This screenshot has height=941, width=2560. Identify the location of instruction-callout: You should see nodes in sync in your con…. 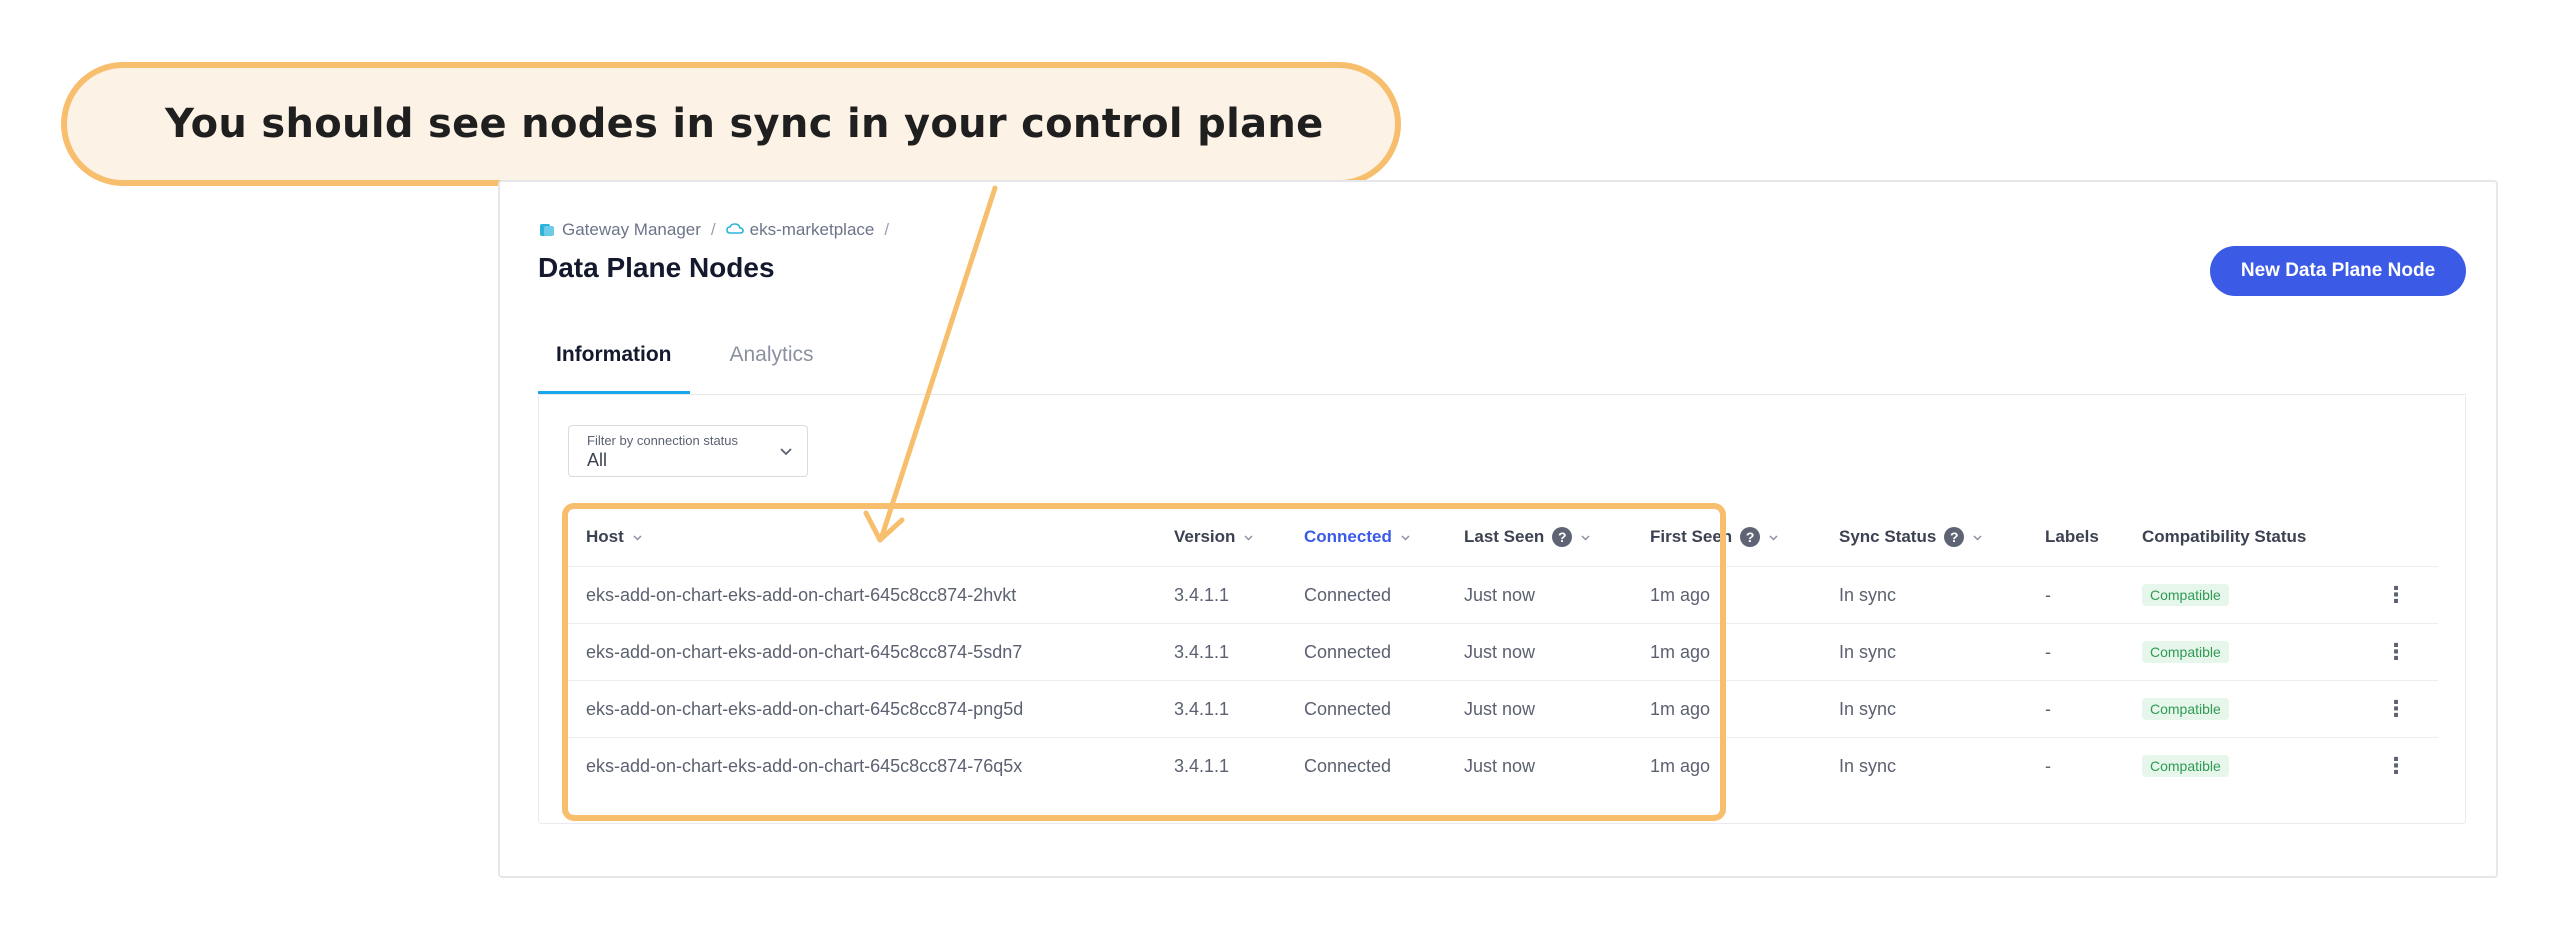
(731, 124).